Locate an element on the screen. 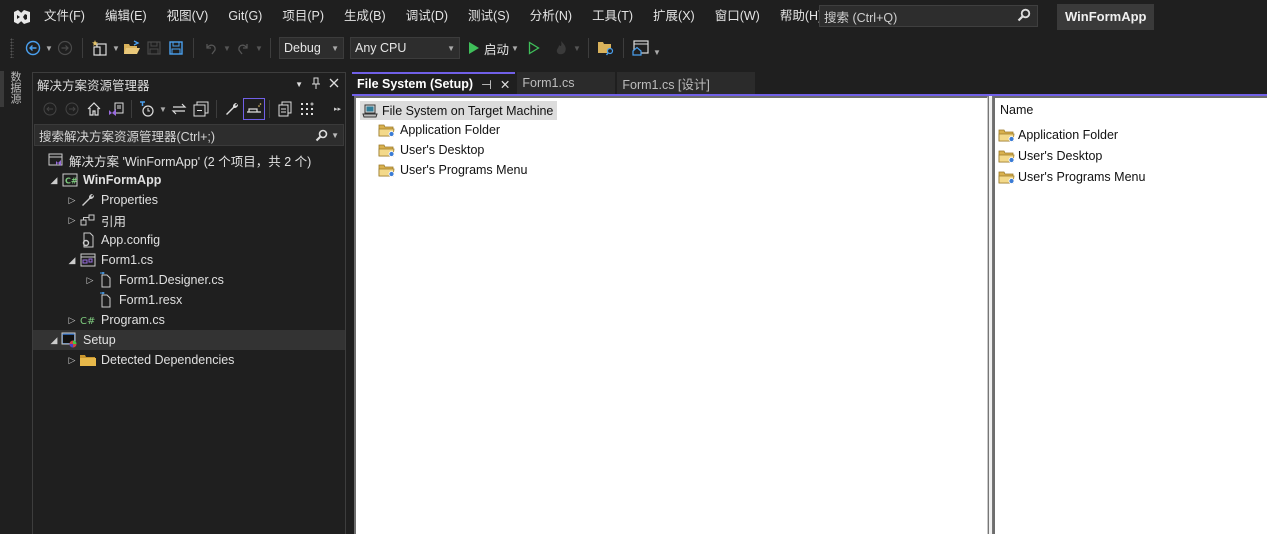  list-item: User's Programs Menu is located at coordinates (1071, 177).